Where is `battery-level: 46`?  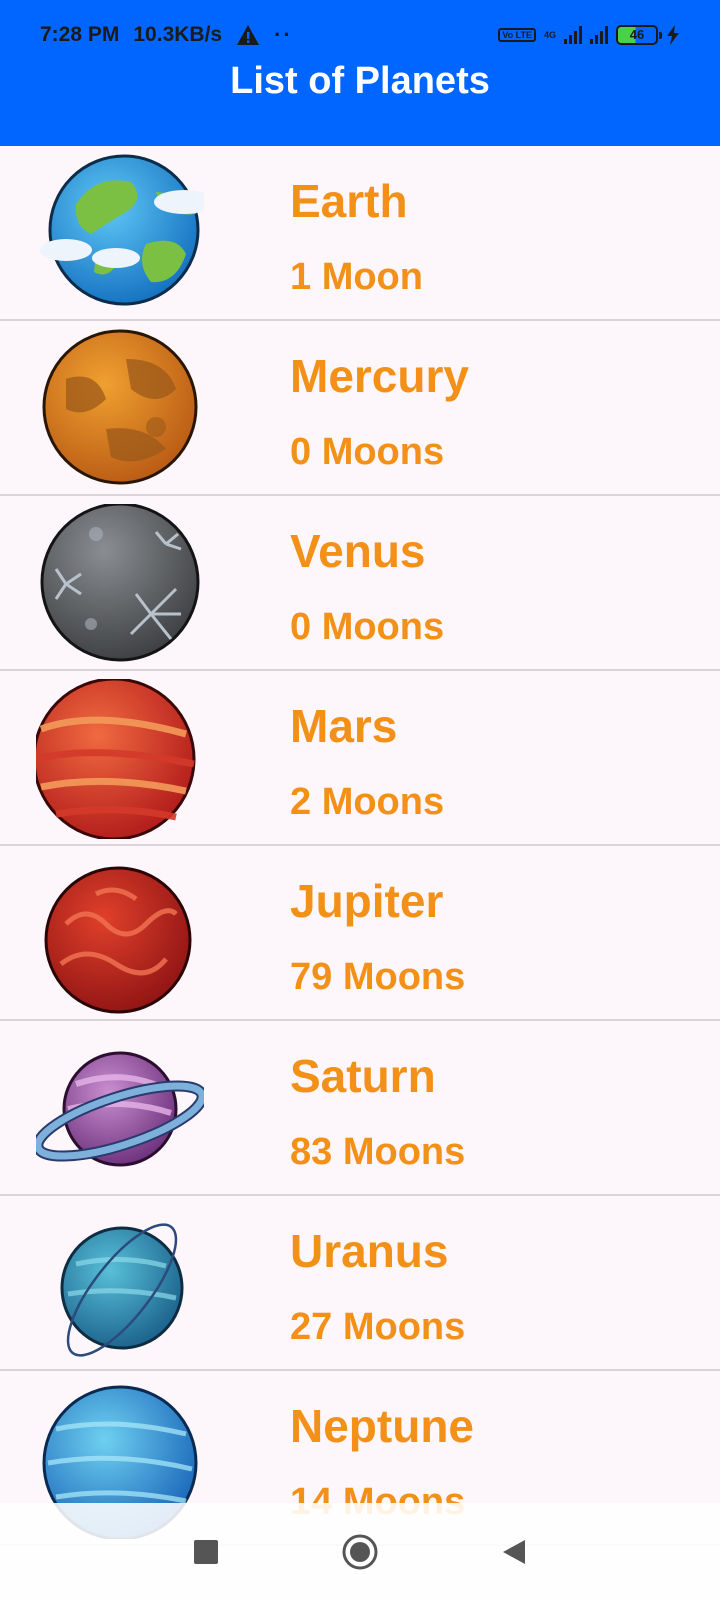
battery-level: 46 is located at coordinates (637, 34).